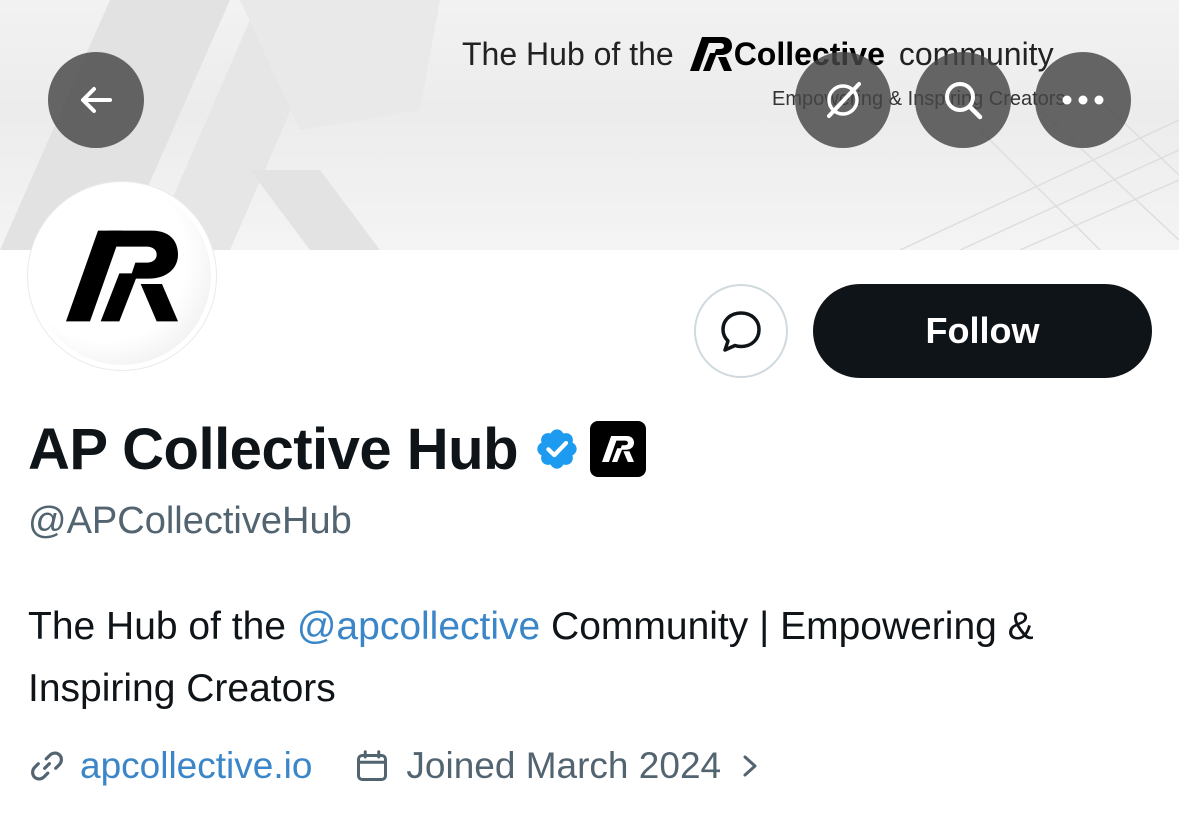  Describe the element at coordinates (196, 766) in the screenshot. I see `website-link: apcollective.io` at that location.